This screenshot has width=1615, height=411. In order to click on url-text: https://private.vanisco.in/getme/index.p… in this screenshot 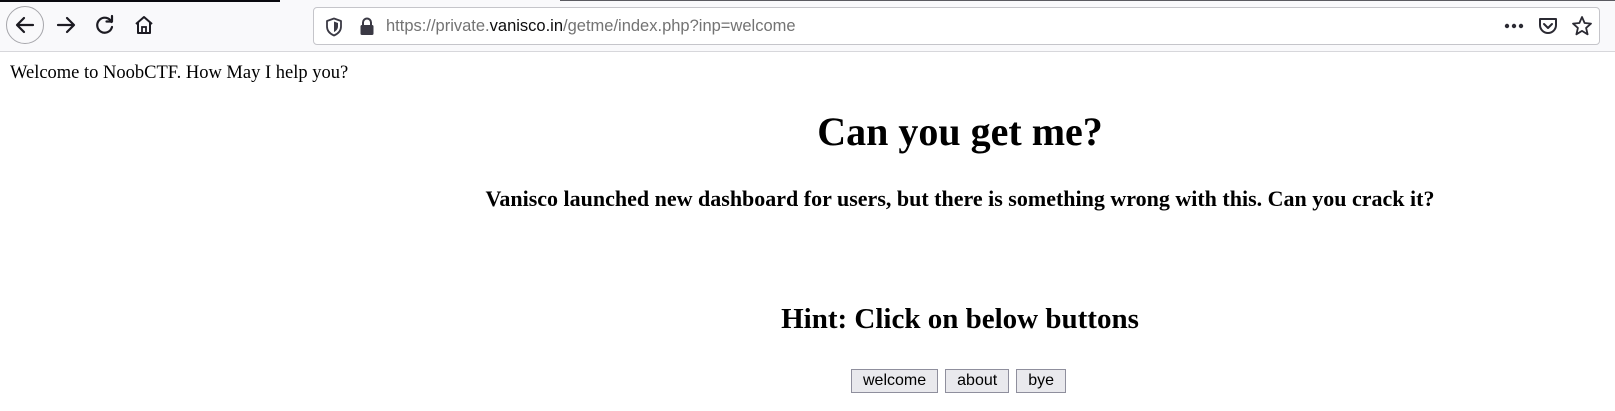, I will do `click(591, 26)`.